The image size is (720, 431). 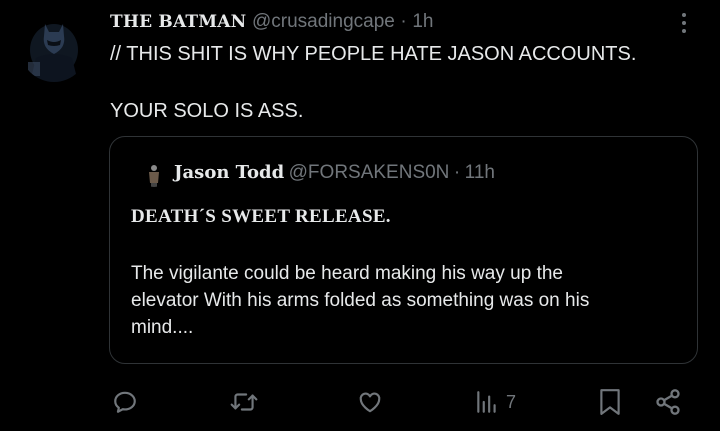 I want to click on share-icon, so click(x=668, y=402).